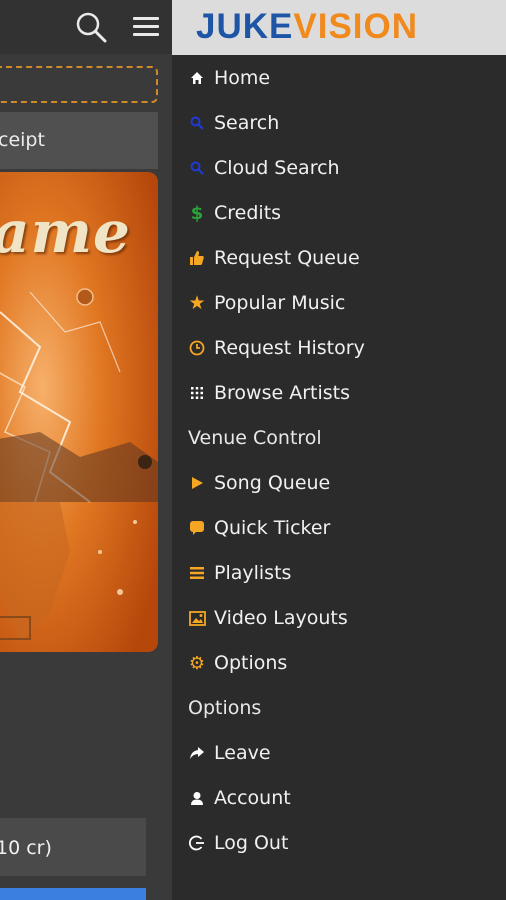  What do you see at coordinates (276, 348) in the screenshot?
I see `menu-item-request-history: Request History` at bounding box center [276, 348].